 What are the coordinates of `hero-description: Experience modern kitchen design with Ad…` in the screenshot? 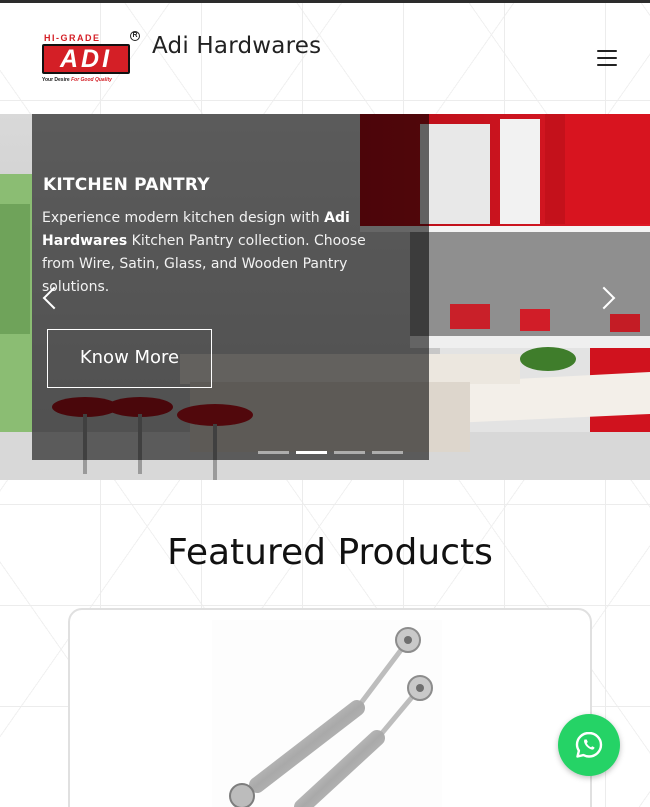 It's located at (222, 253).